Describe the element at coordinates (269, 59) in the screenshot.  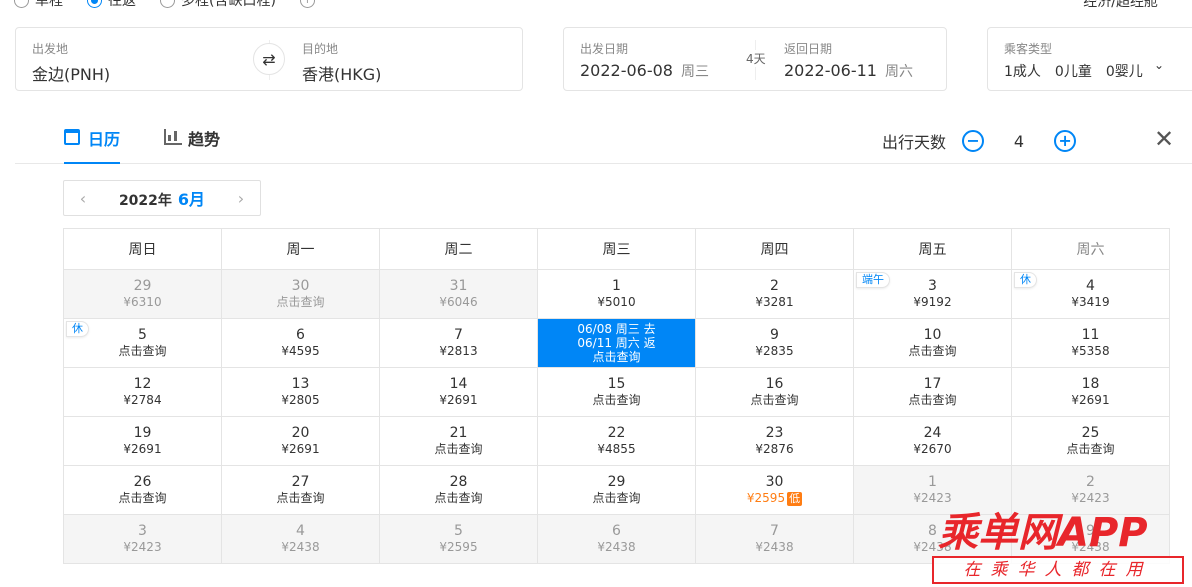
I see `swap-cities-button: ⇄` at that location.